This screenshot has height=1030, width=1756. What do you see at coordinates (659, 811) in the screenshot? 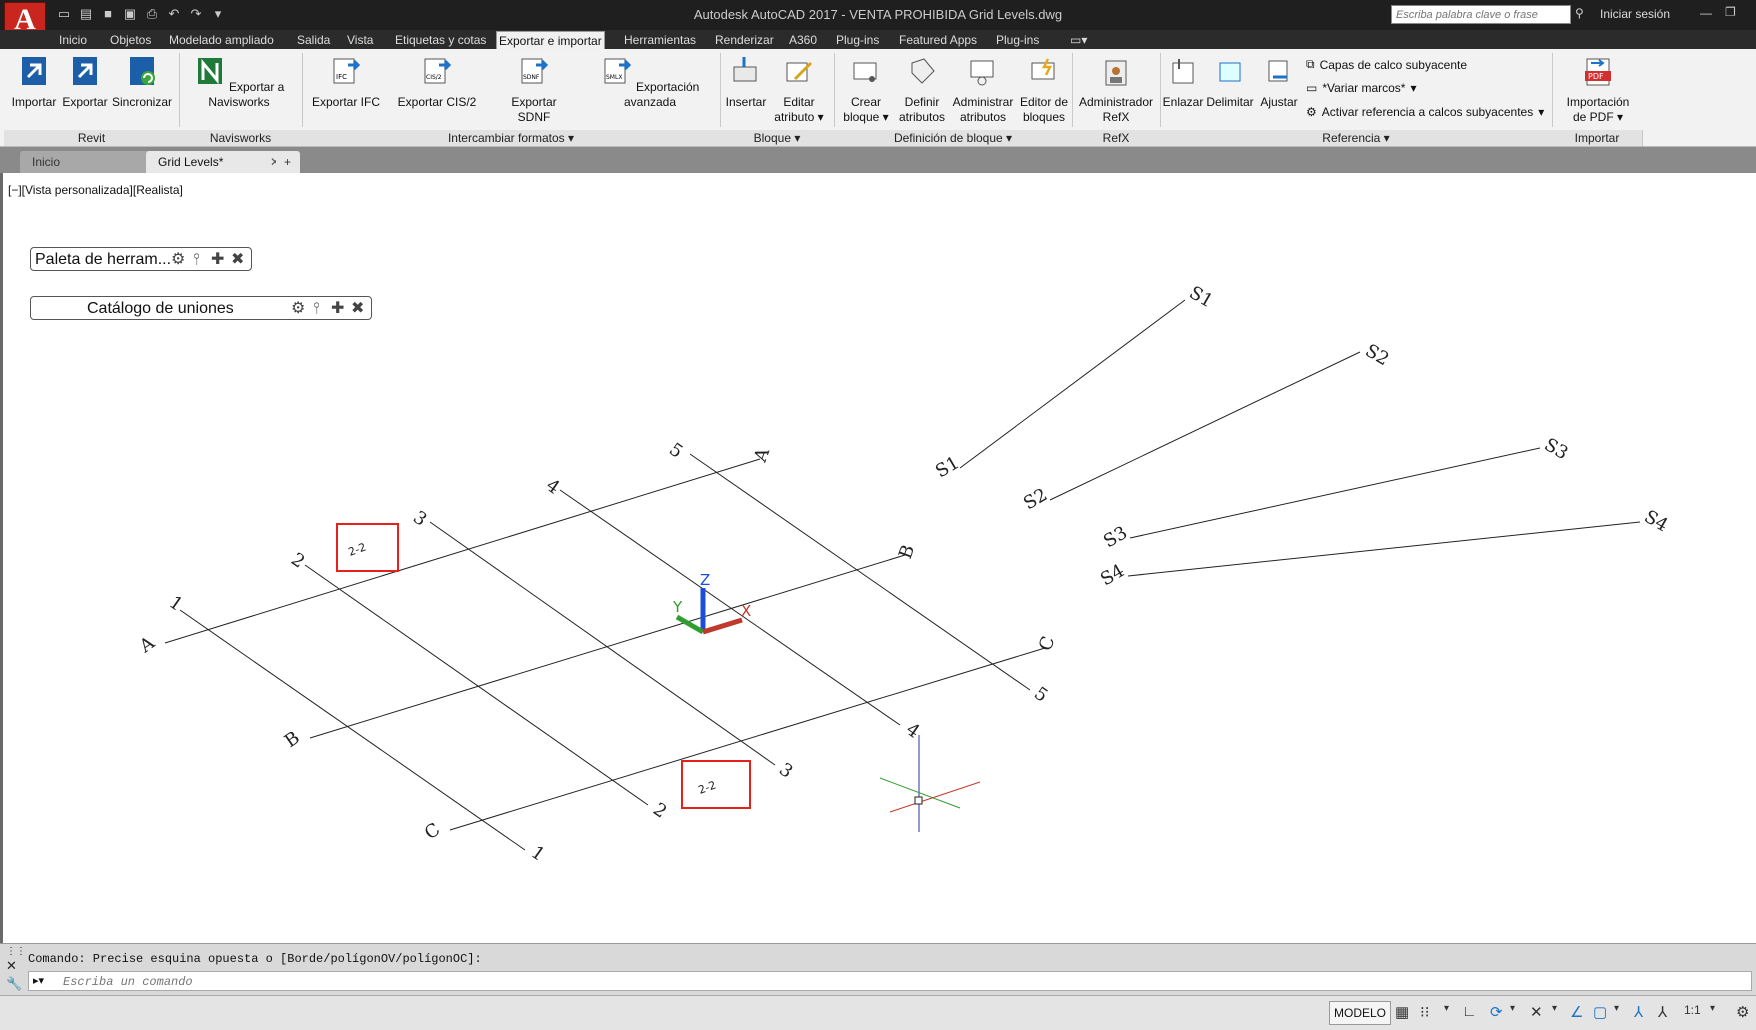
I see `label-2-end: 2` at bounding box center [659, 811].